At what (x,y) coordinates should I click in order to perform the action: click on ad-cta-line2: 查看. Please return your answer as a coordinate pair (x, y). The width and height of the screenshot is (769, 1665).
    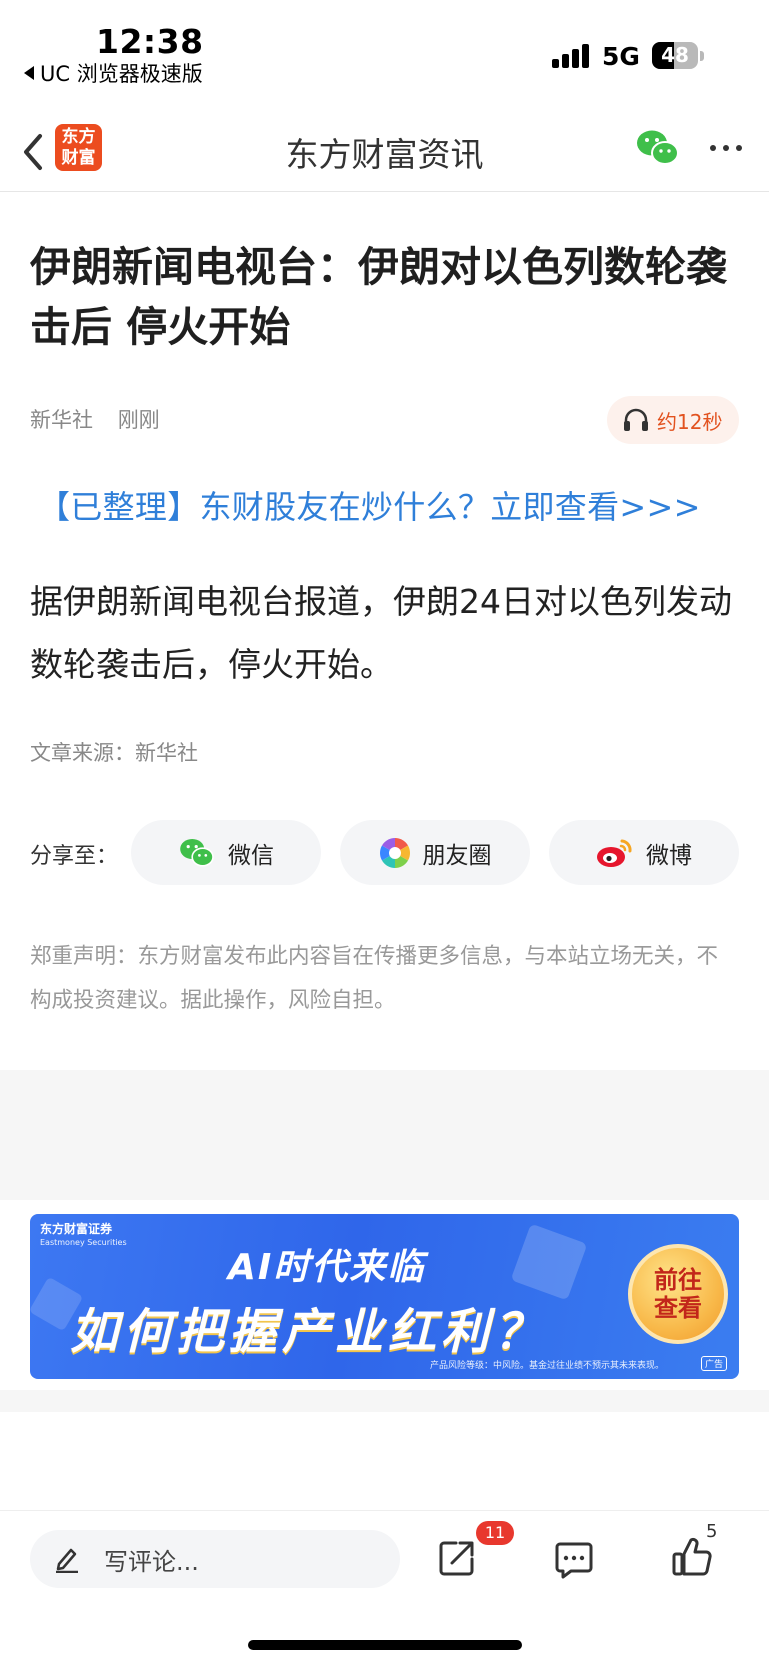
    Looking at the image, I should click on (678, 1308).